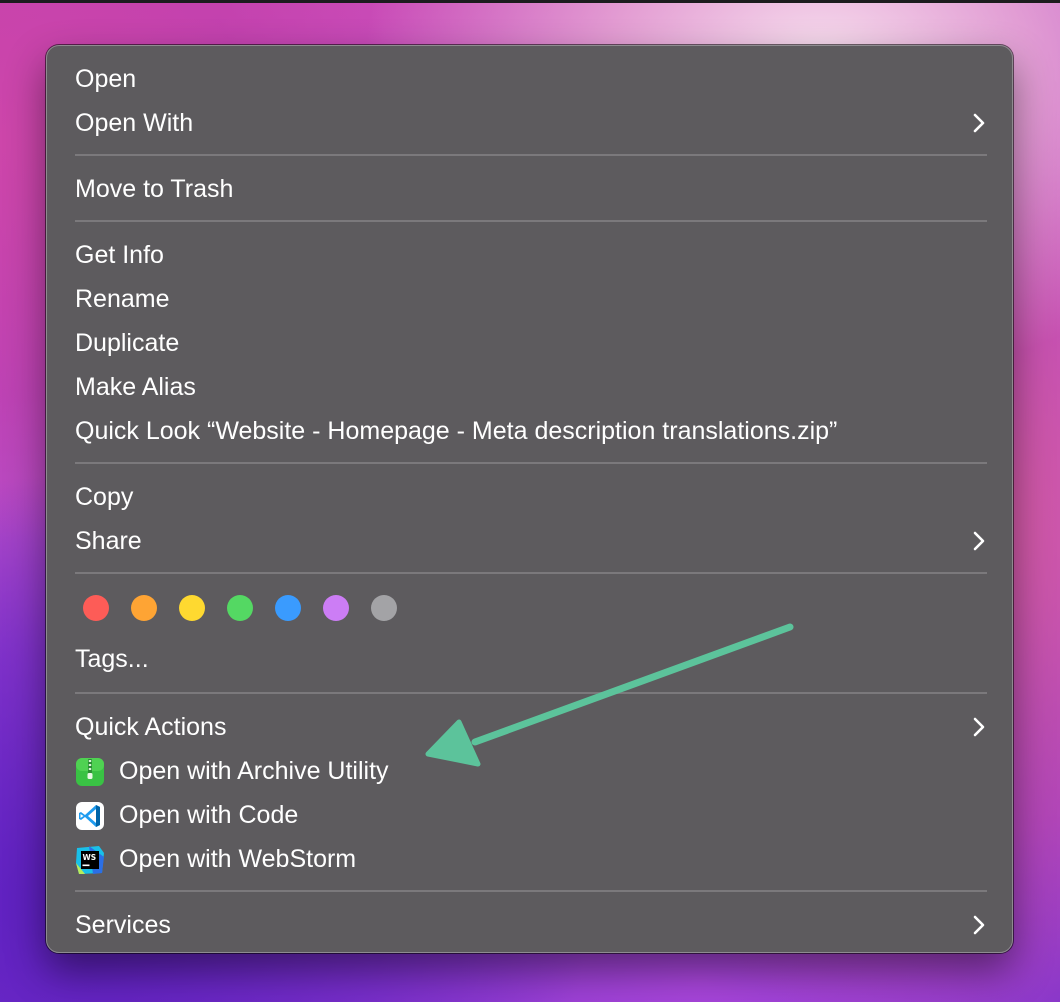  Describe the element at coordinates (90, 816) in the screenshot. I see `vscode-icon` at that location.